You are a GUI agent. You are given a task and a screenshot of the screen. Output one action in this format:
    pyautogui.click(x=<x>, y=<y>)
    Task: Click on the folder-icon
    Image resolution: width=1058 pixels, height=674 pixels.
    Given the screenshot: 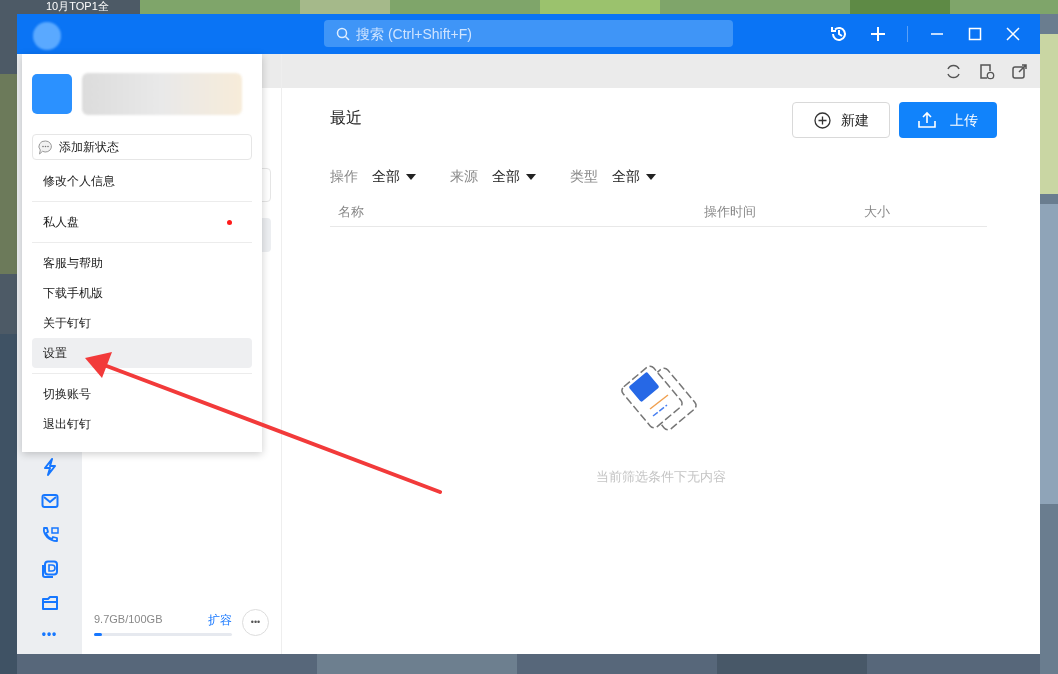 What is the action you would take?
    pyautogui.click(x=49, y=603)
    